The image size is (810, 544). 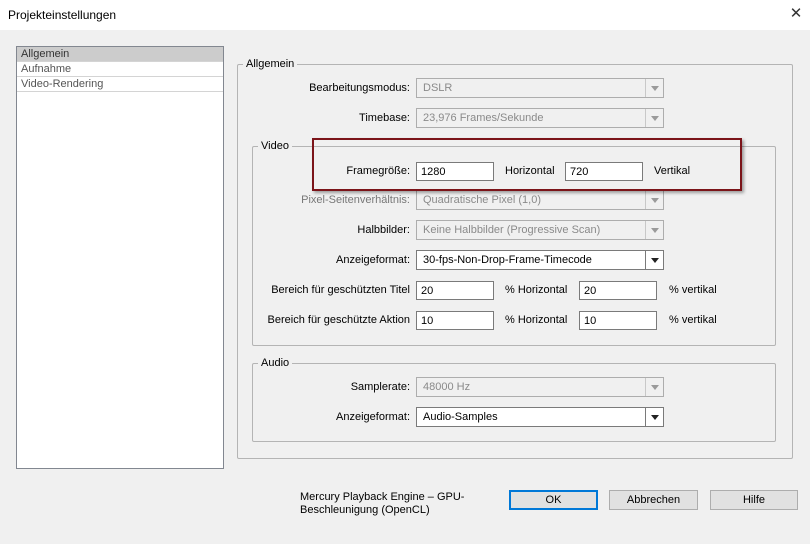 I want to click on sample-rate-value: 48000 Hz, so click(x=447, y=387).